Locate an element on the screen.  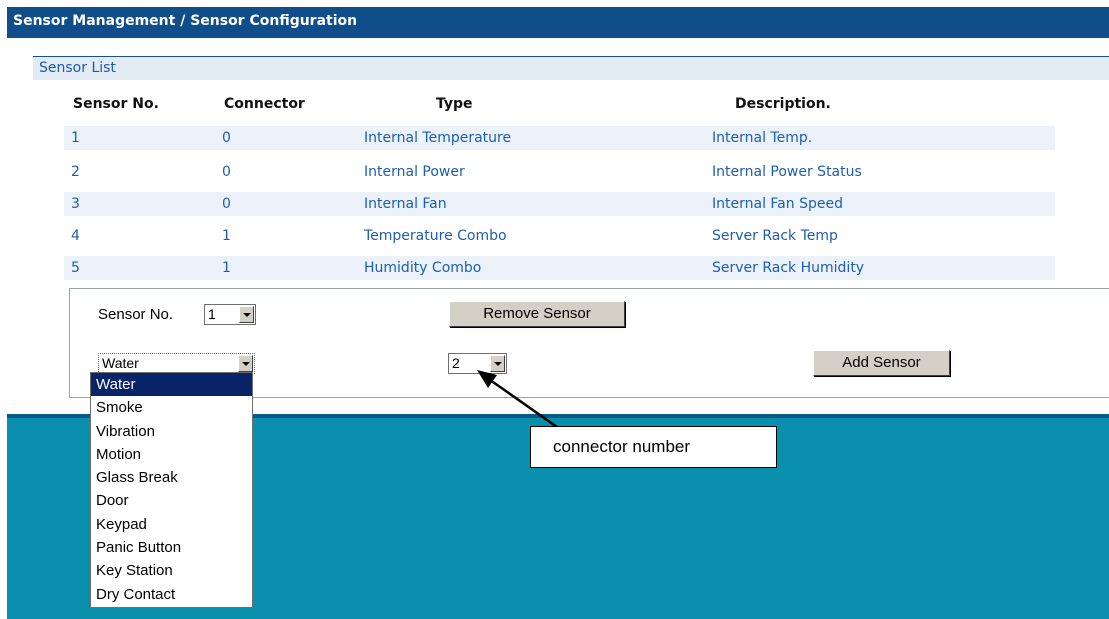
connector-number-callout: connector number is located at coordinates (653, 447).